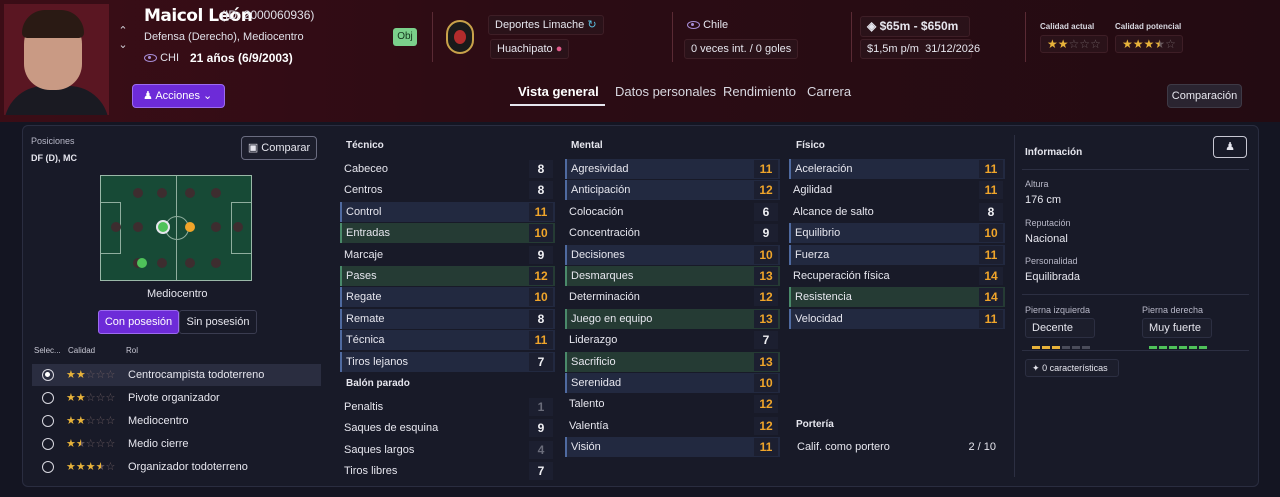 The image size is (1280, 497). Describe the element at coordinates (447, 471) in the screenshot. I see `attribute-row: Tiros libres 7` at that location.